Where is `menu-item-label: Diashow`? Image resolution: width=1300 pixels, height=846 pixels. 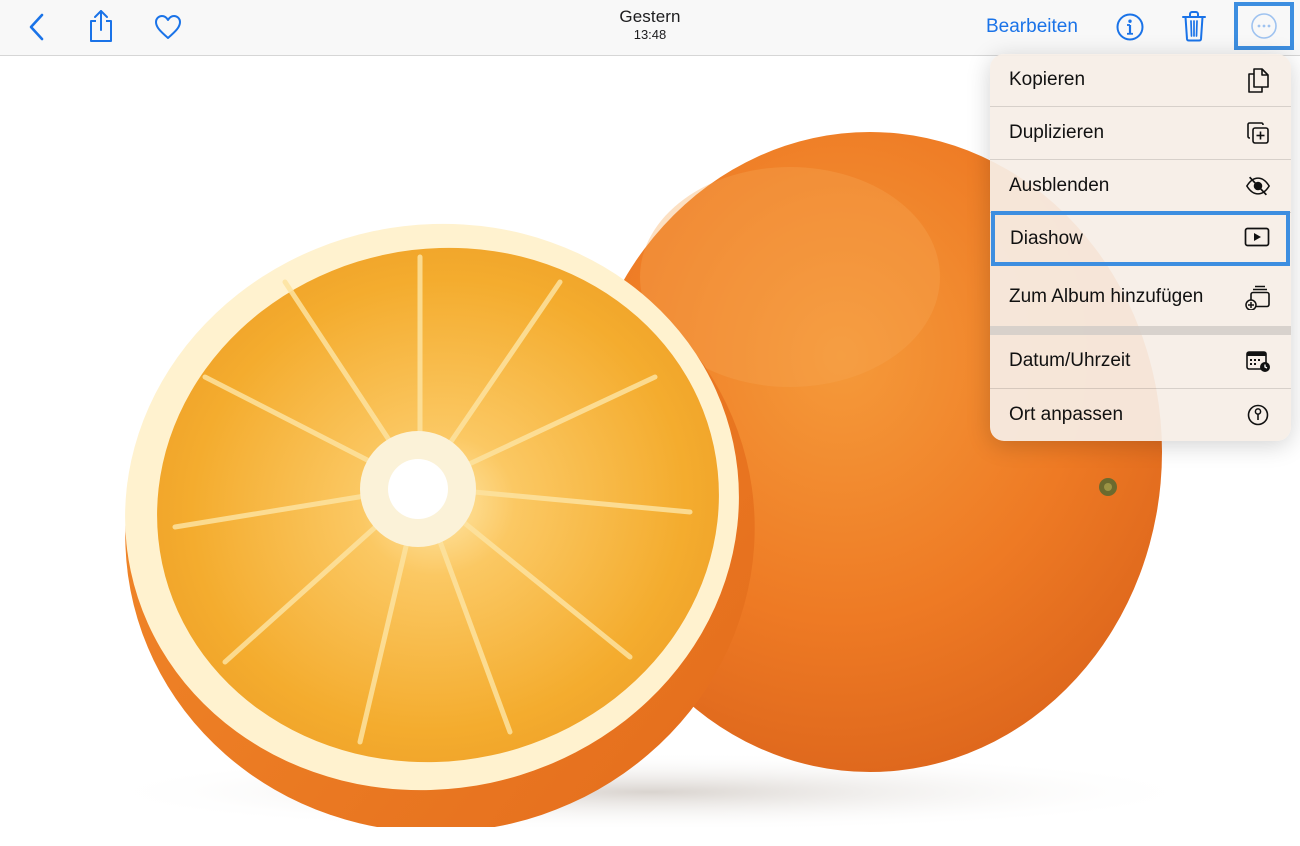 menu-item-label: Diashow is located at coordinates (1046, 238).